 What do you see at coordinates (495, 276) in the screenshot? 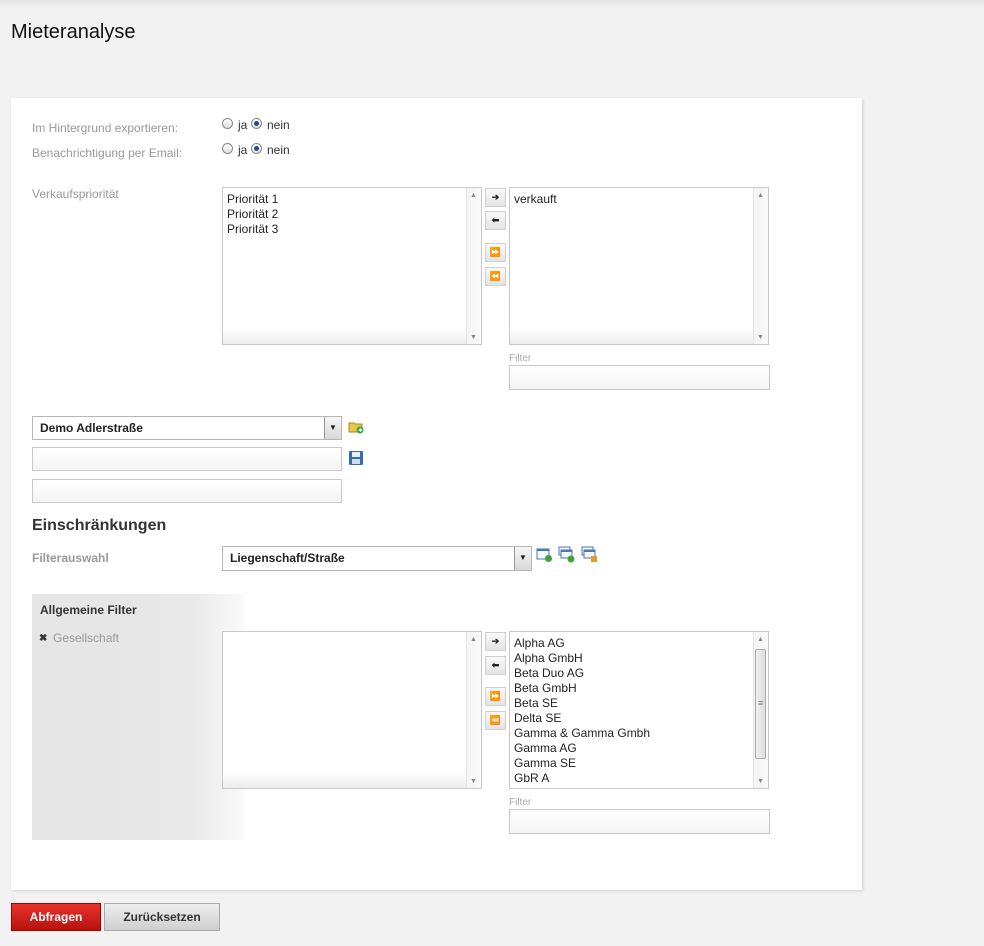
I see `priority-remove-all-button: ⏪` at bounding box center [495, 276].